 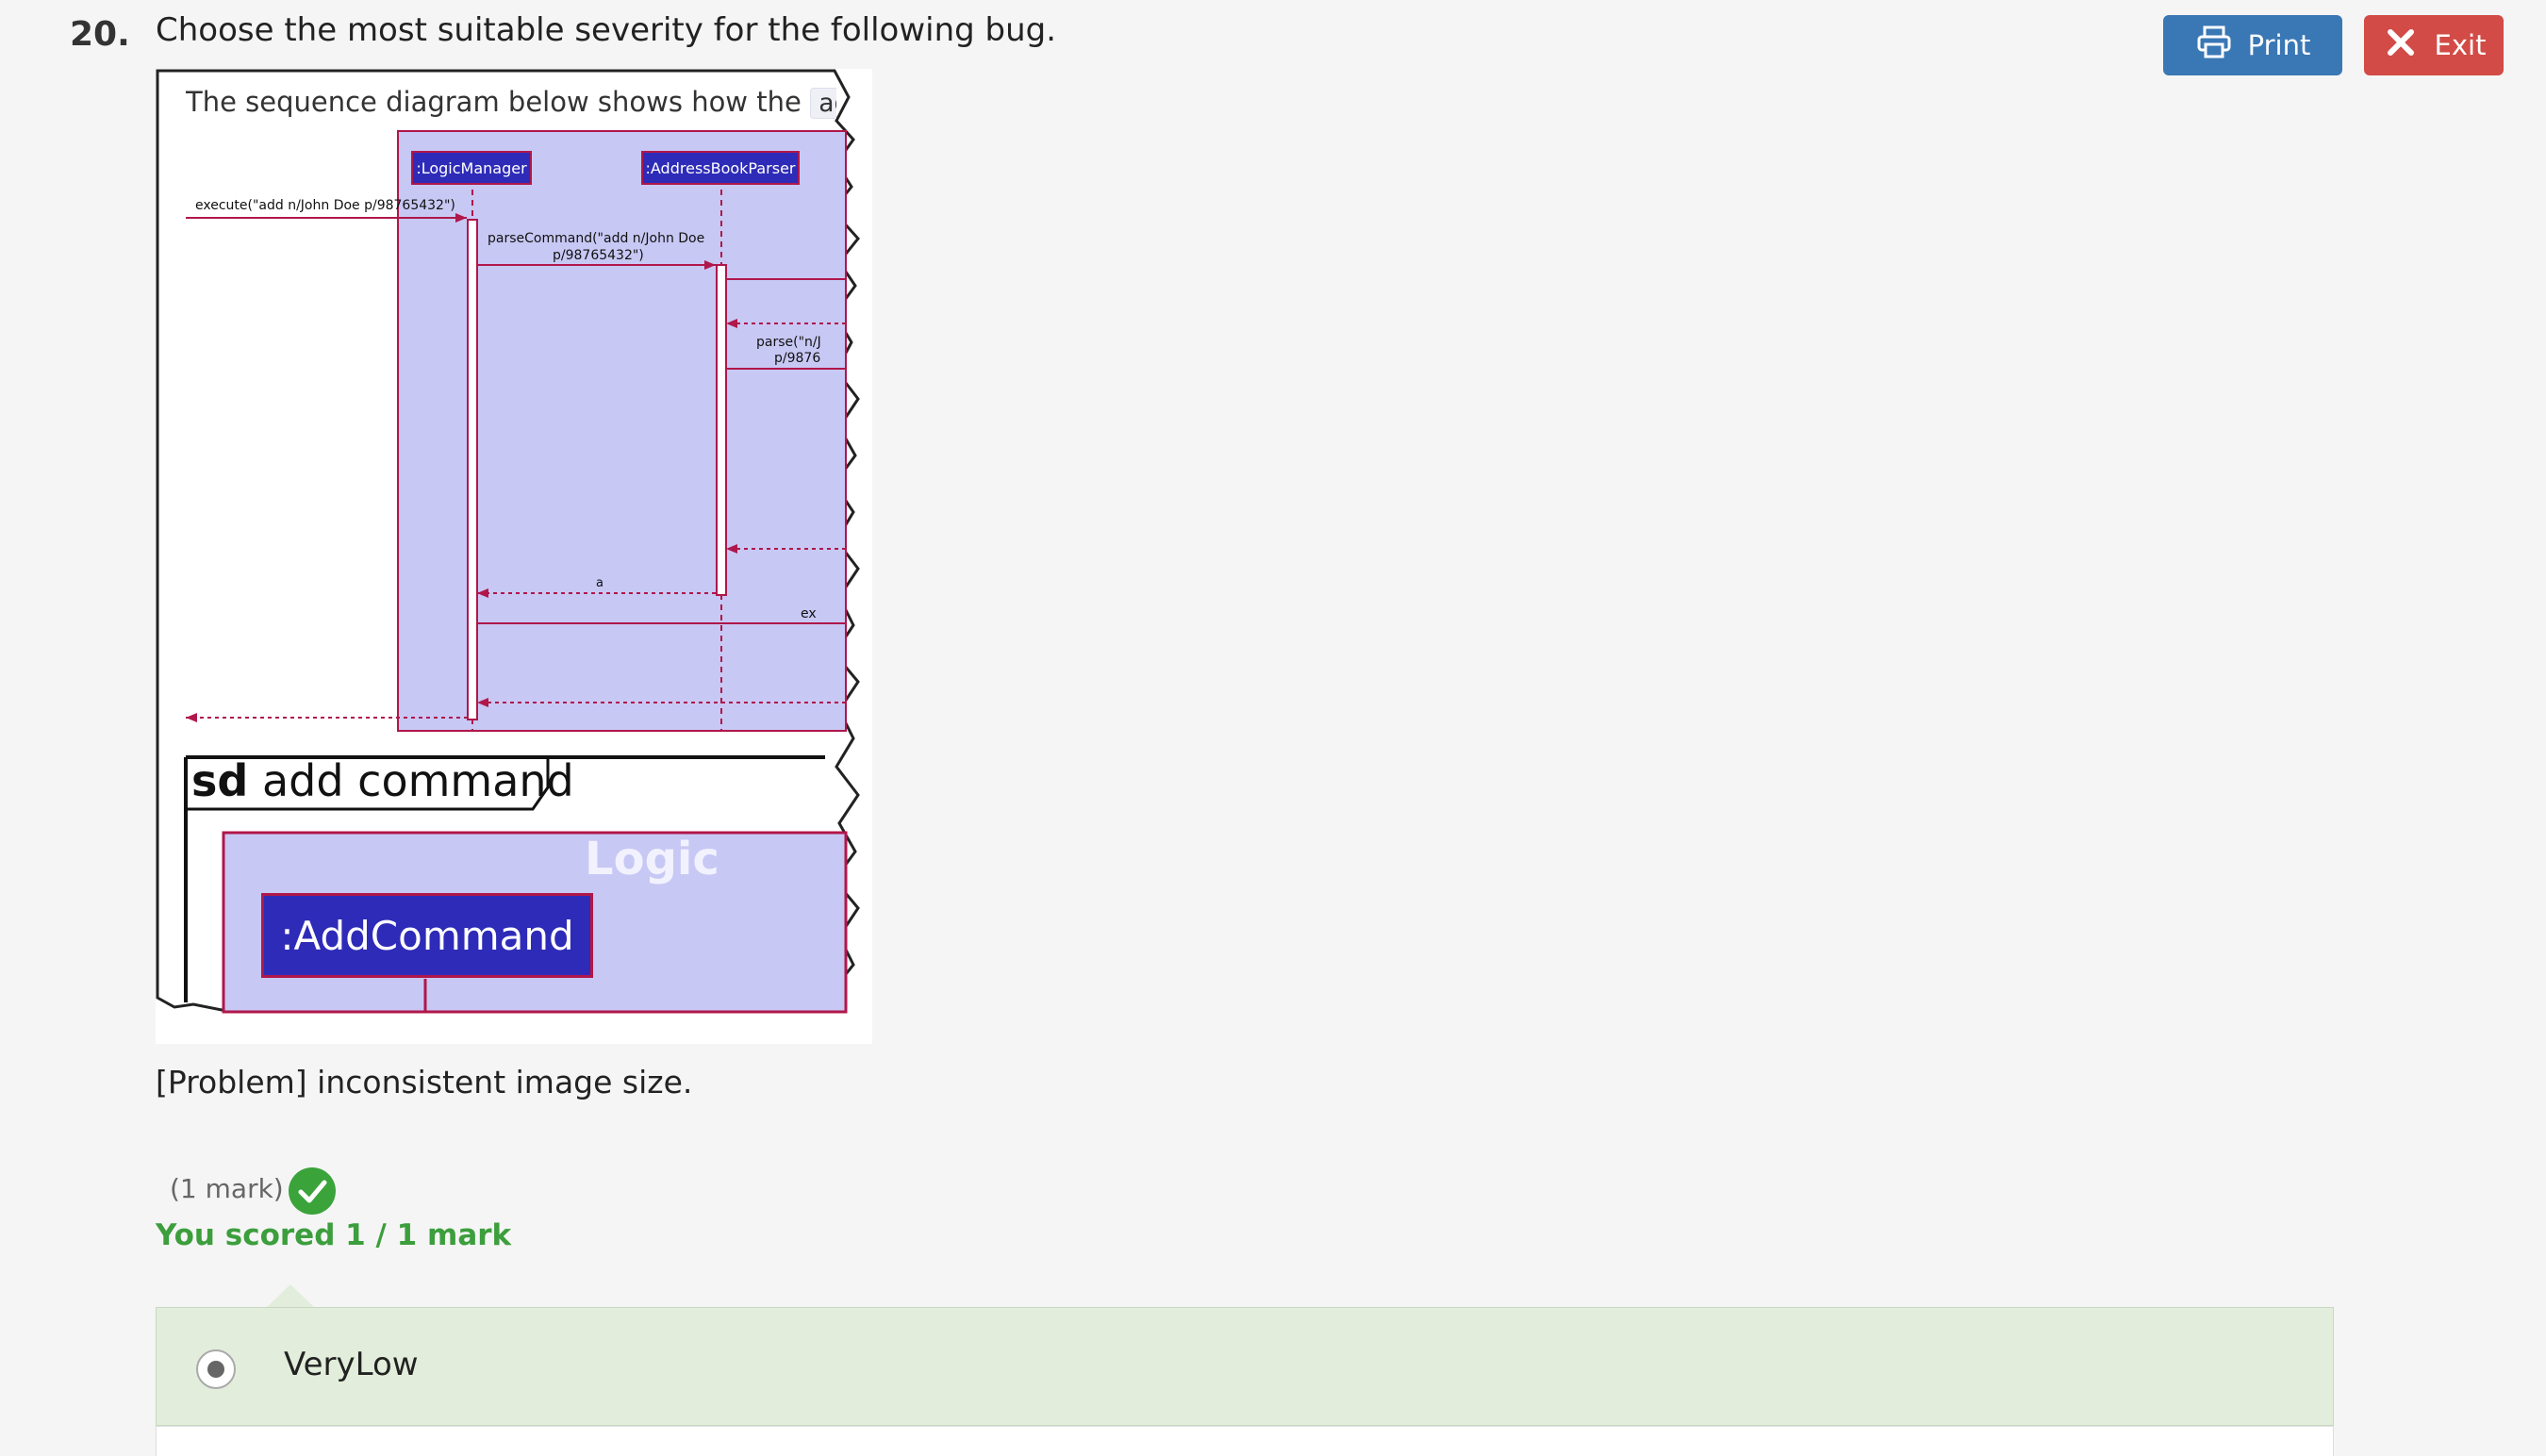 What do you see at coordinates (227, 1188) in the screenshot?
I see `mark-value: (1 mark)` at bounding box center [227, 1188].